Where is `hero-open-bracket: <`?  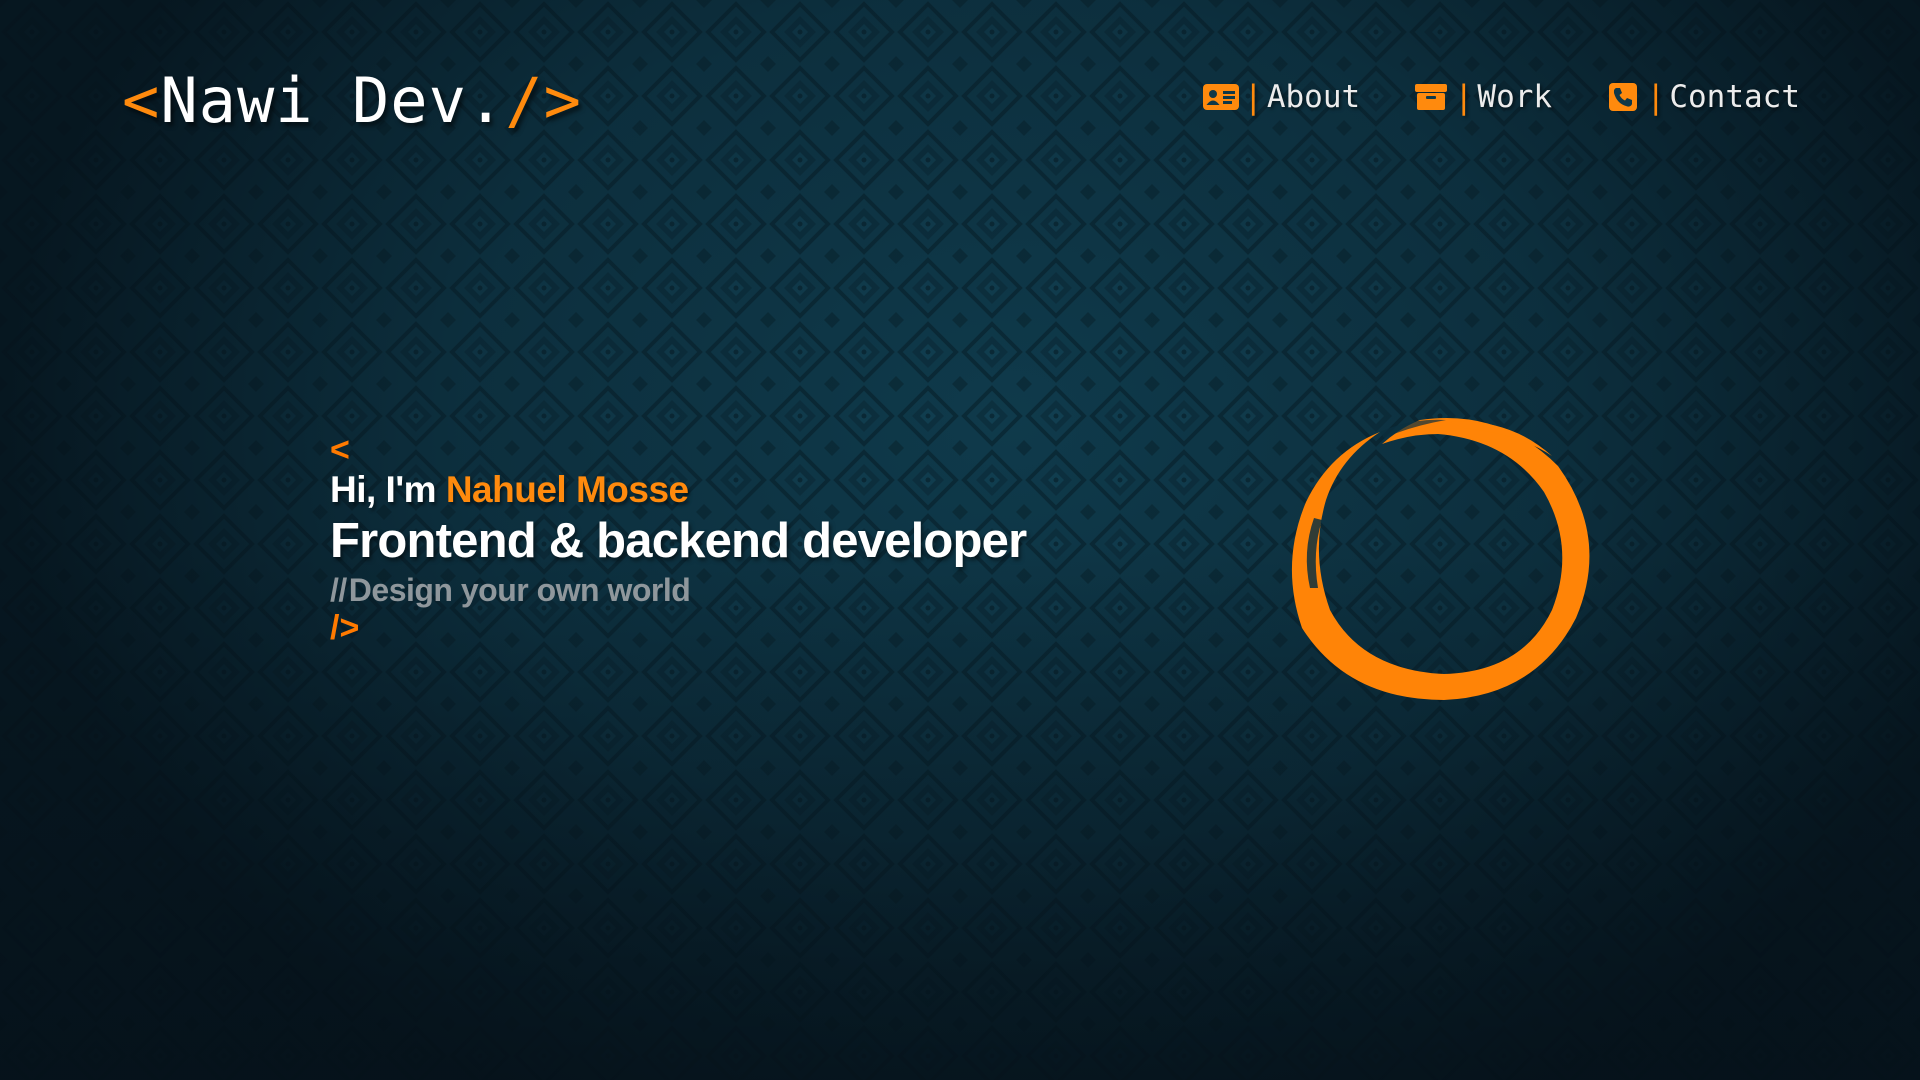 hero-open-bracket: < is located at coordinates (340, 450).